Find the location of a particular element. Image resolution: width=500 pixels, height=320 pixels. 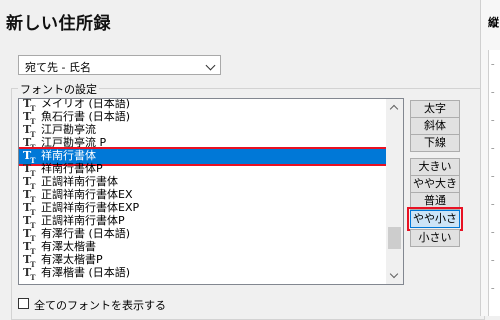

font-name-label: 江戸勘亭流 is located at coordinates (68, 129).